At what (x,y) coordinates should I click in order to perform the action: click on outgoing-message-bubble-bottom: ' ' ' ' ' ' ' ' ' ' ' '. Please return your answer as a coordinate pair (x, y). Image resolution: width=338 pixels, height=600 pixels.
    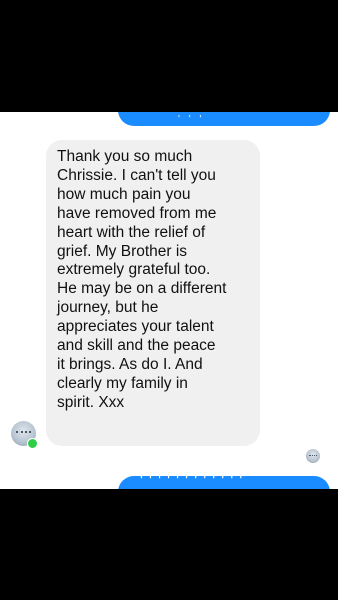
    Looking at the image, I should click on (224, 480).